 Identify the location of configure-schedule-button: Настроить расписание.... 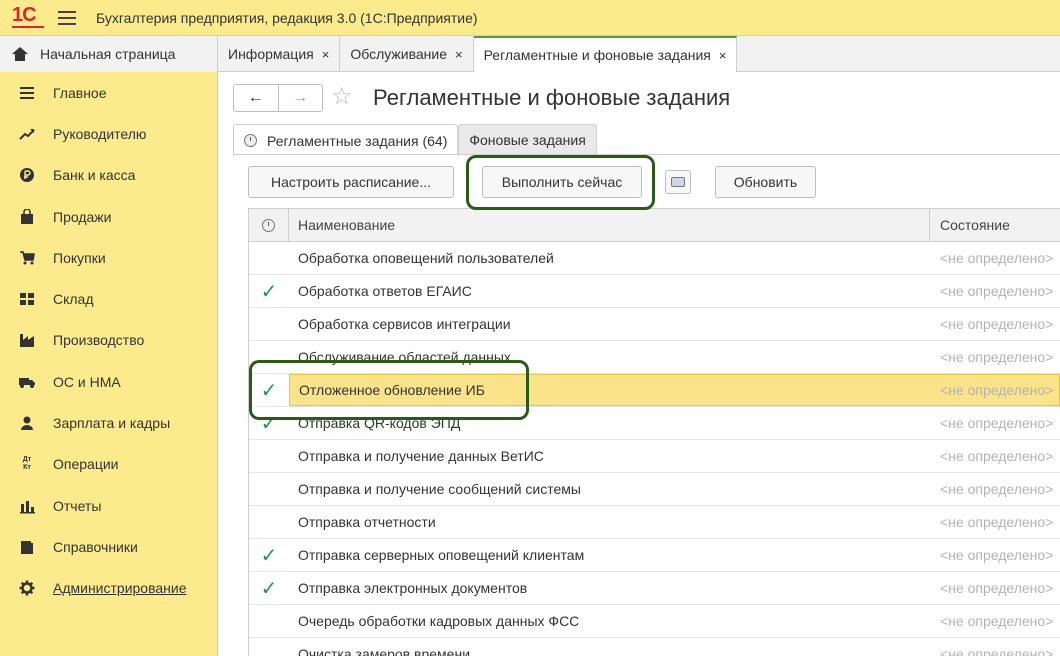
(351, 182).